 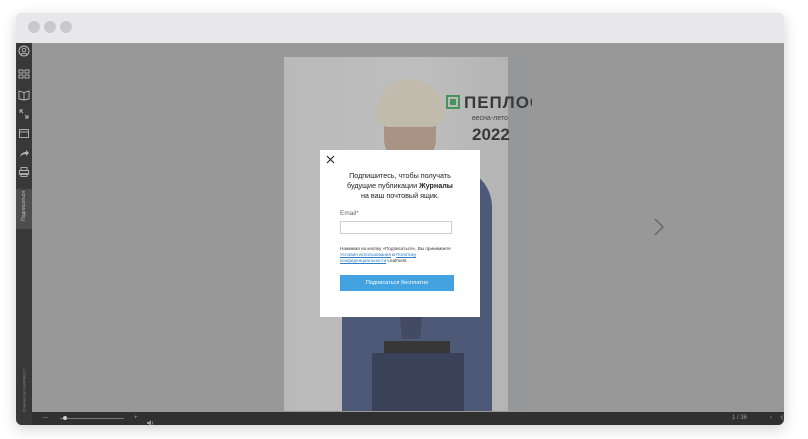 I want to click on terms-of-use-link: Условия использования, so click(x=365, y=254).